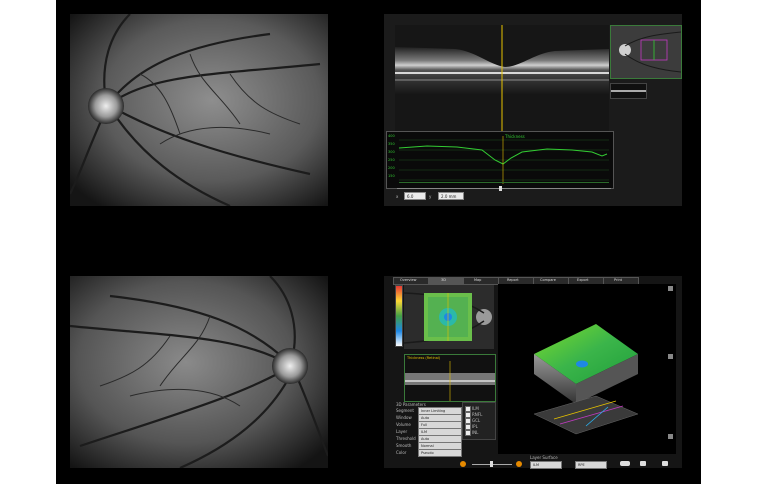 The height and width of the screenshot is (484, 757). I want to click on tab-label: Map, so click(478, 280).